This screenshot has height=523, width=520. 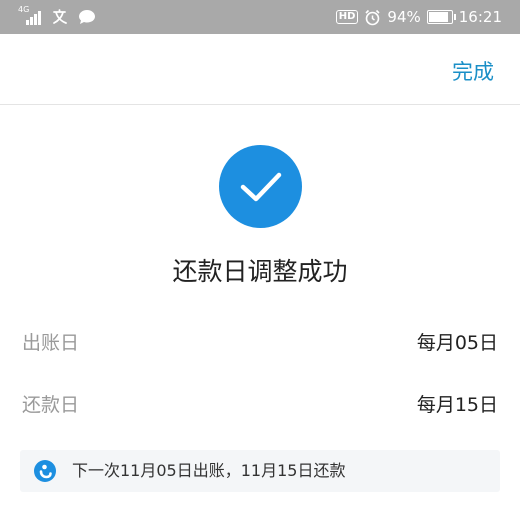 I want to click on detail-row-statement-day: 出账日 每月05日, so click(x=260, y=343).